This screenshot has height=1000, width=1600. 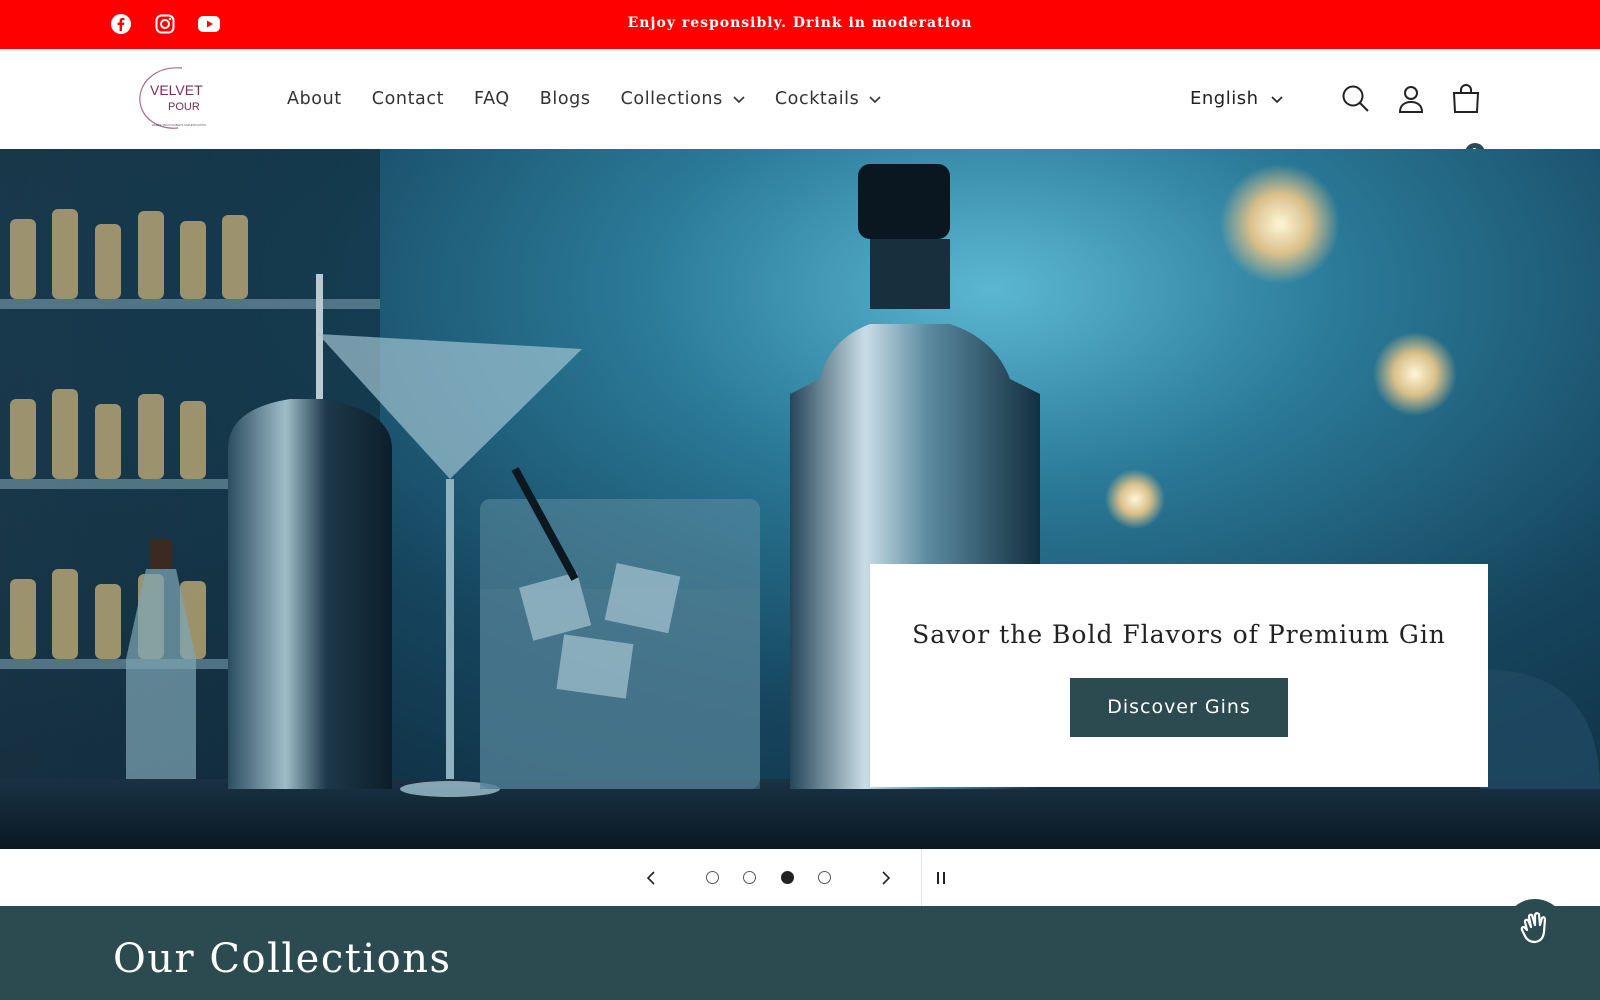 I want to click on nav-blogs: Blogs, so click(x=565, y=99).